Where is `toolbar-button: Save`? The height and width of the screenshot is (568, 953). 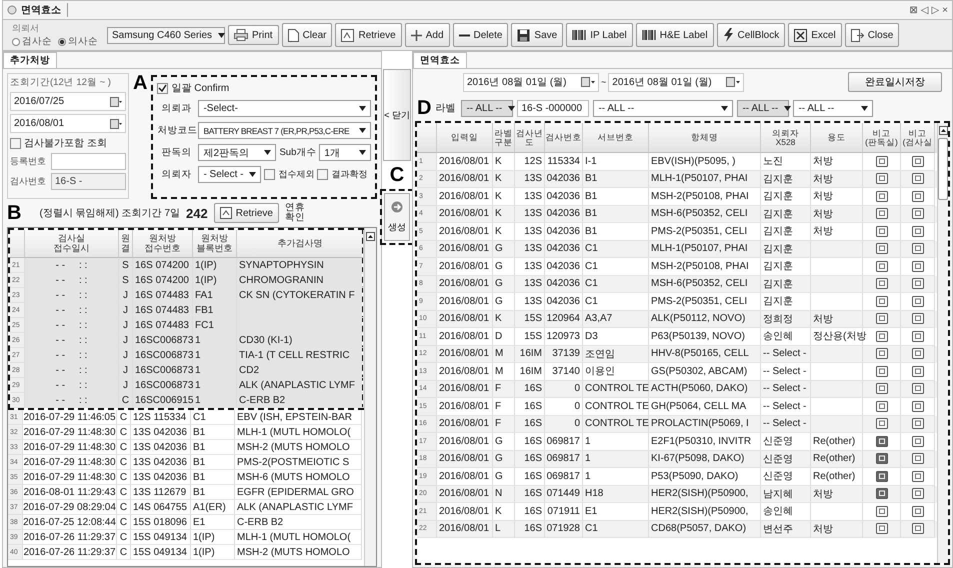 toolbar-button: Save is located at coordinates (537, 35).